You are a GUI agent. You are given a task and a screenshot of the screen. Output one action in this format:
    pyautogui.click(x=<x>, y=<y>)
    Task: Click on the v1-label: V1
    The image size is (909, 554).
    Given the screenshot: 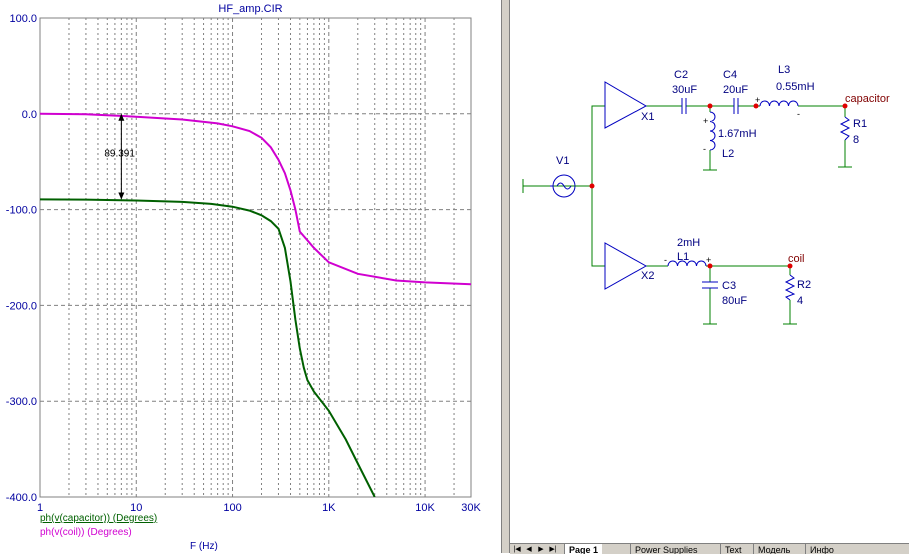 What is the action you would take?
    pyautogui.click(x=562, y=161)
    